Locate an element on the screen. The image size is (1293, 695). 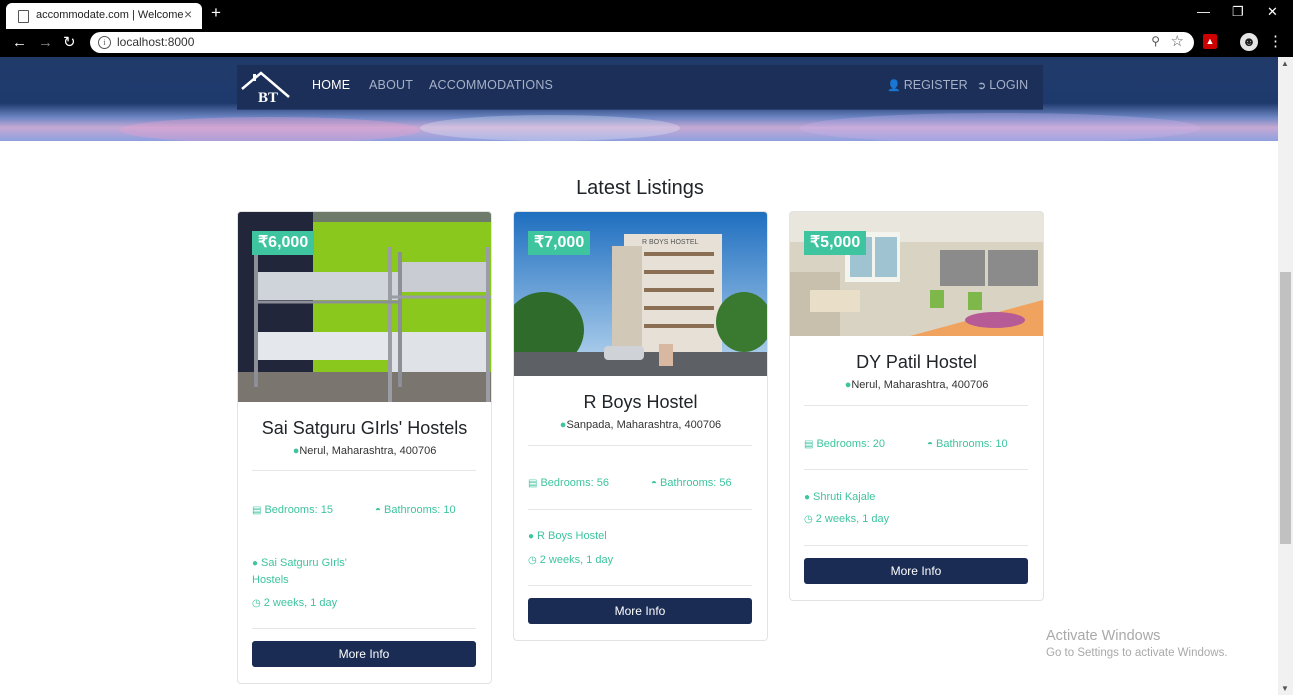
bathrooms: ◓ Bathrooms: 56 is located at coordinates (691, 483).